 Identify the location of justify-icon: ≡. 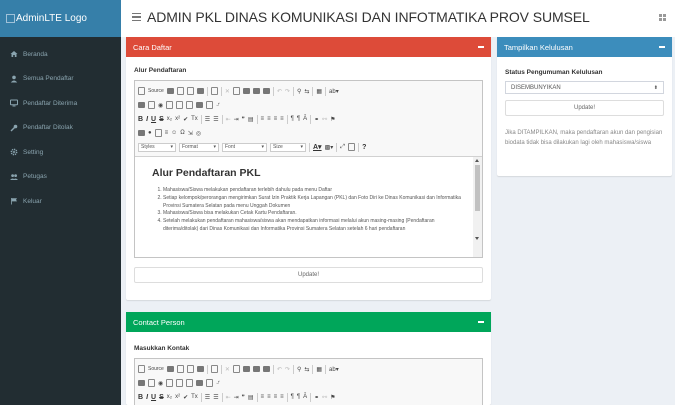
(282, 397).